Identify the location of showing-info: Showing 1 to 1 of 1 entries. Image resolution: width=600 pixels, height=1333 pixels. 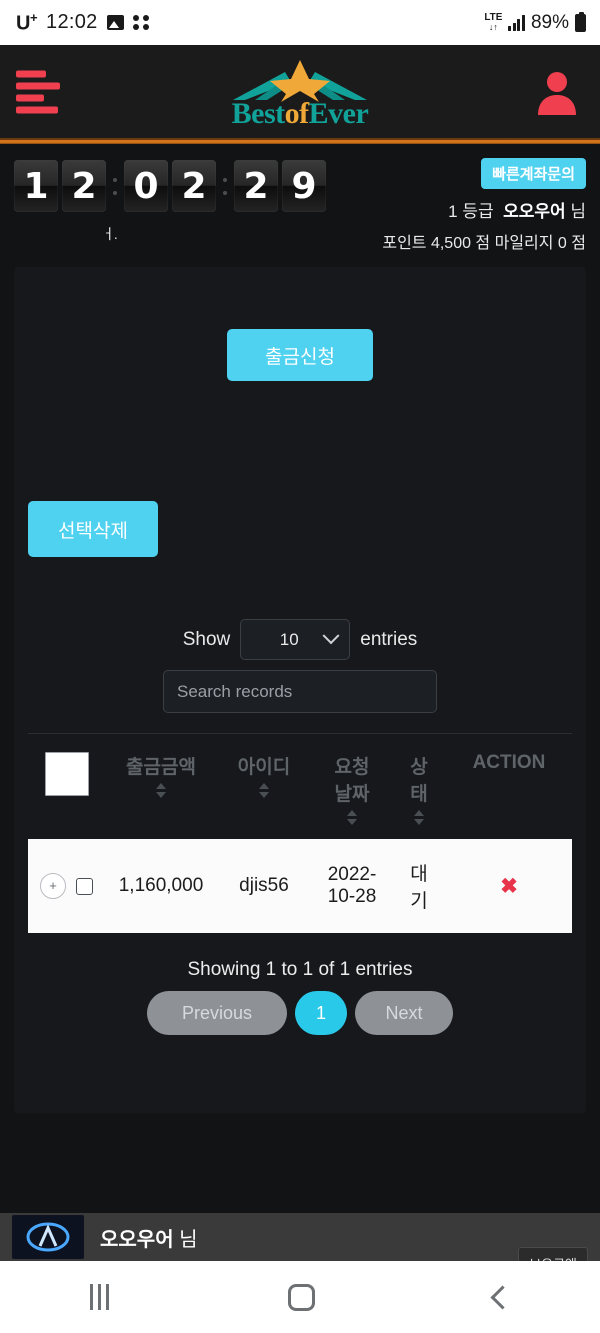
(300, 969).